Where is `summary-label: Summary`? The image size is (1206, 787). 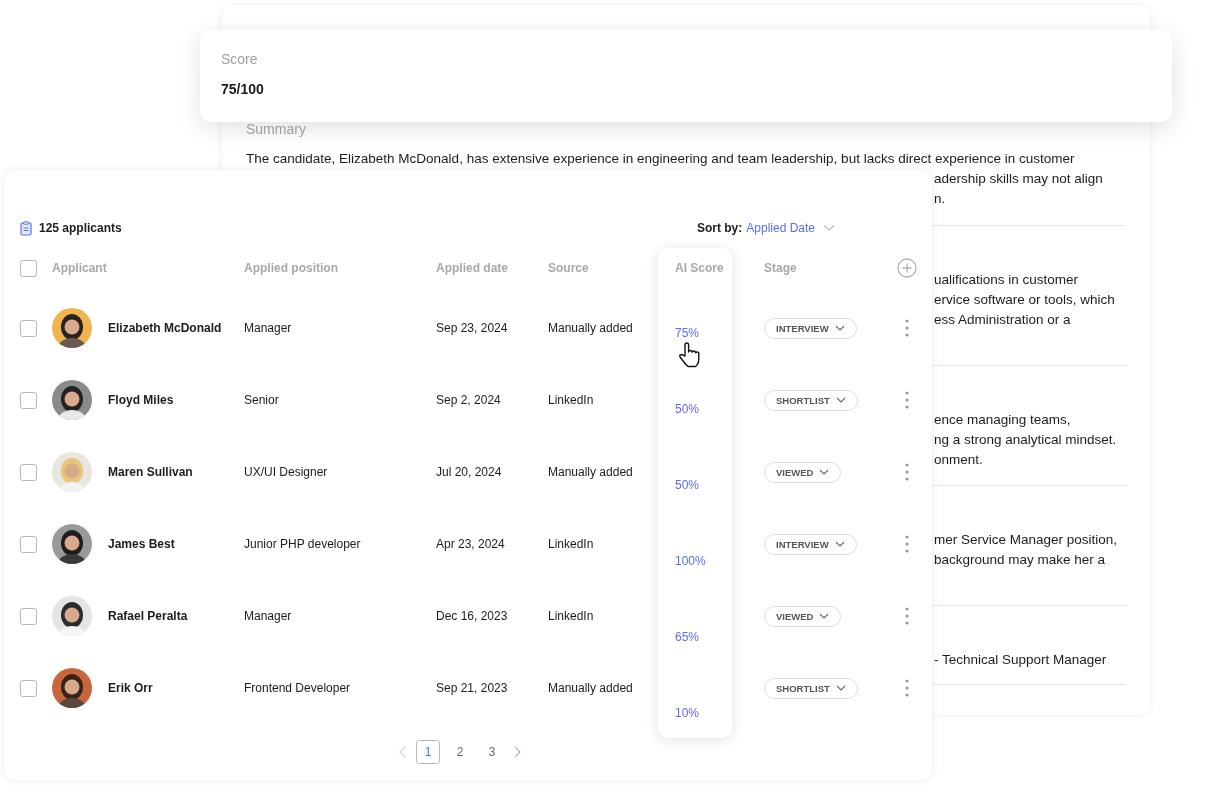 summary-label: Summary is located at coordinates (276, 129).